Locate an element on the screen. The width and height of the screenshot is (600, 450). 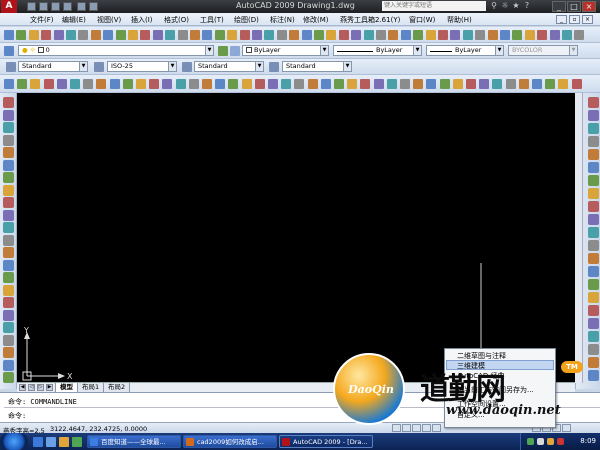
antivirus-icon is located at coordinates (560, 441).